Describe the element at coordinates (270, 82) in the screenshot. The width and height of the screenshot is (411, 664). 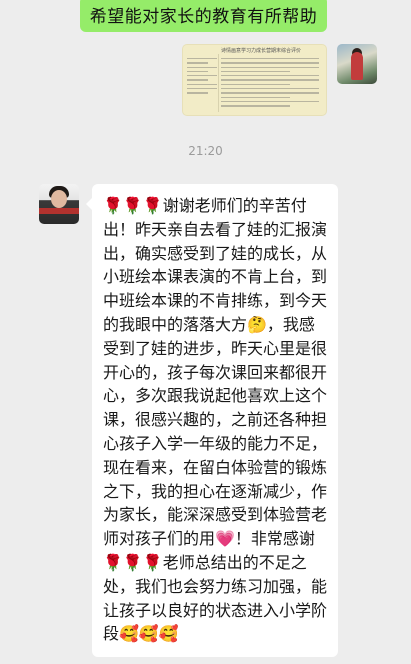
I see `image-right-column` at that location.